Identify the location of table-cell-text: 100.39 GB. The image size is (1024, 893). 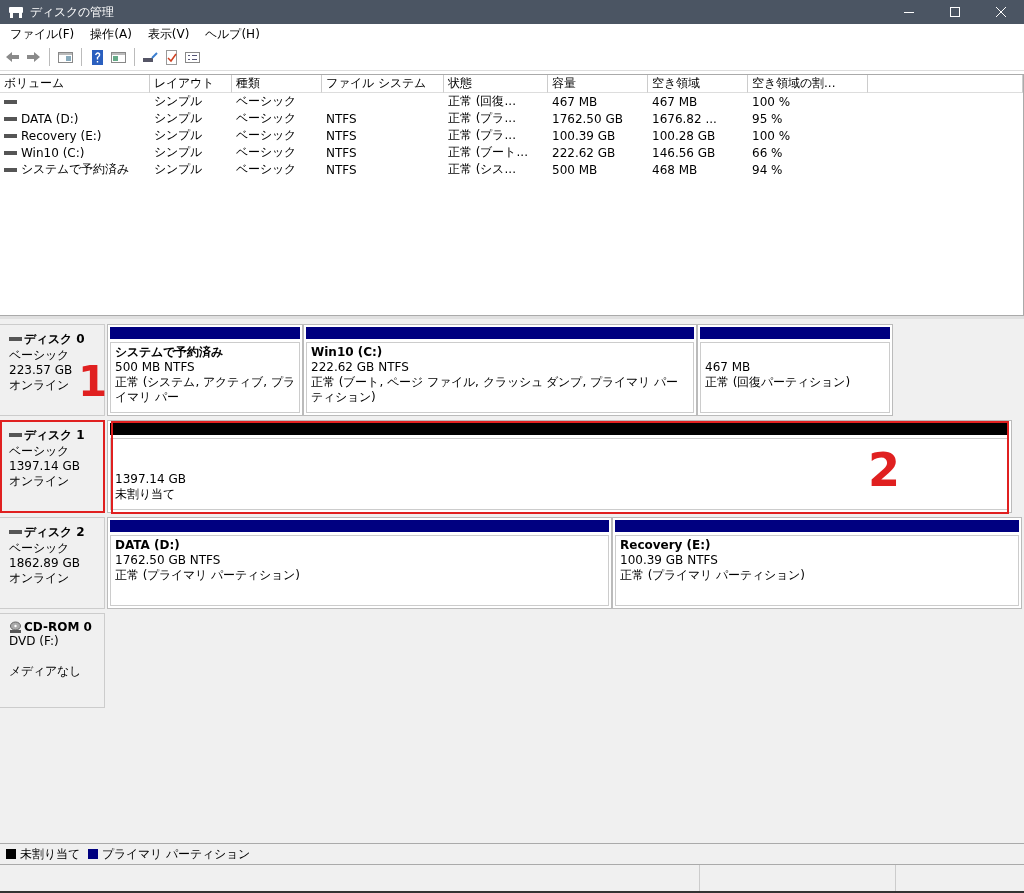
(584, 135).